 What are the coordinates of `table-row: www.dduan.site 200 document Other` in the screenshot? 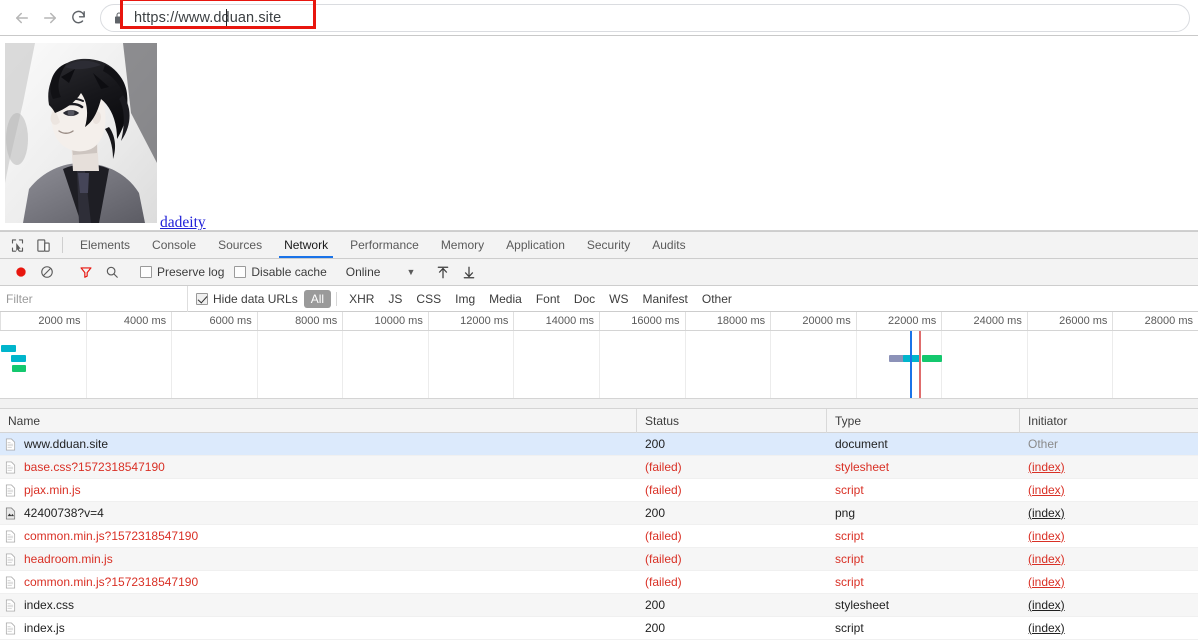 It's located at (599, 444).